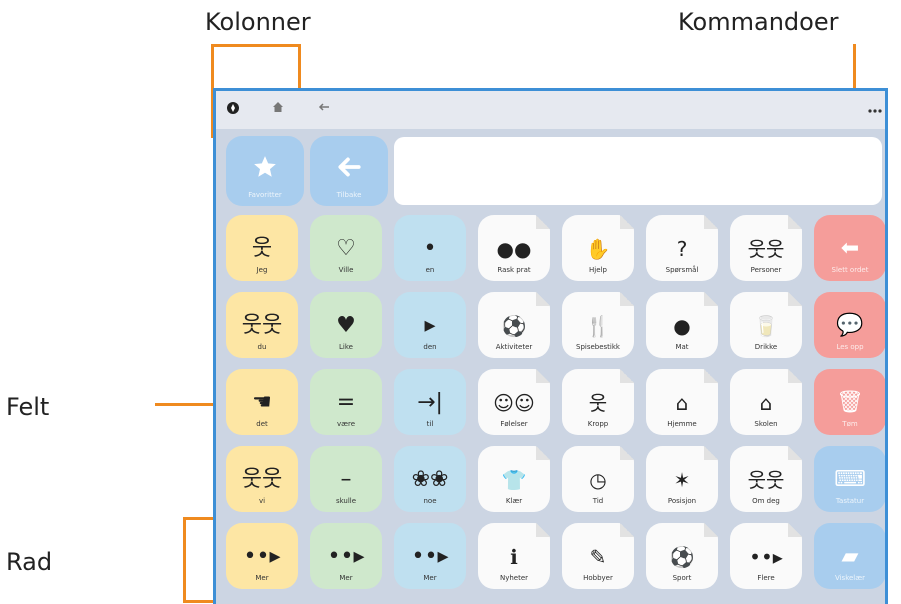 The height and width of the screenshot is (604, 901). I want to click on stick-figure-icon: 웃, so click(262, 248).